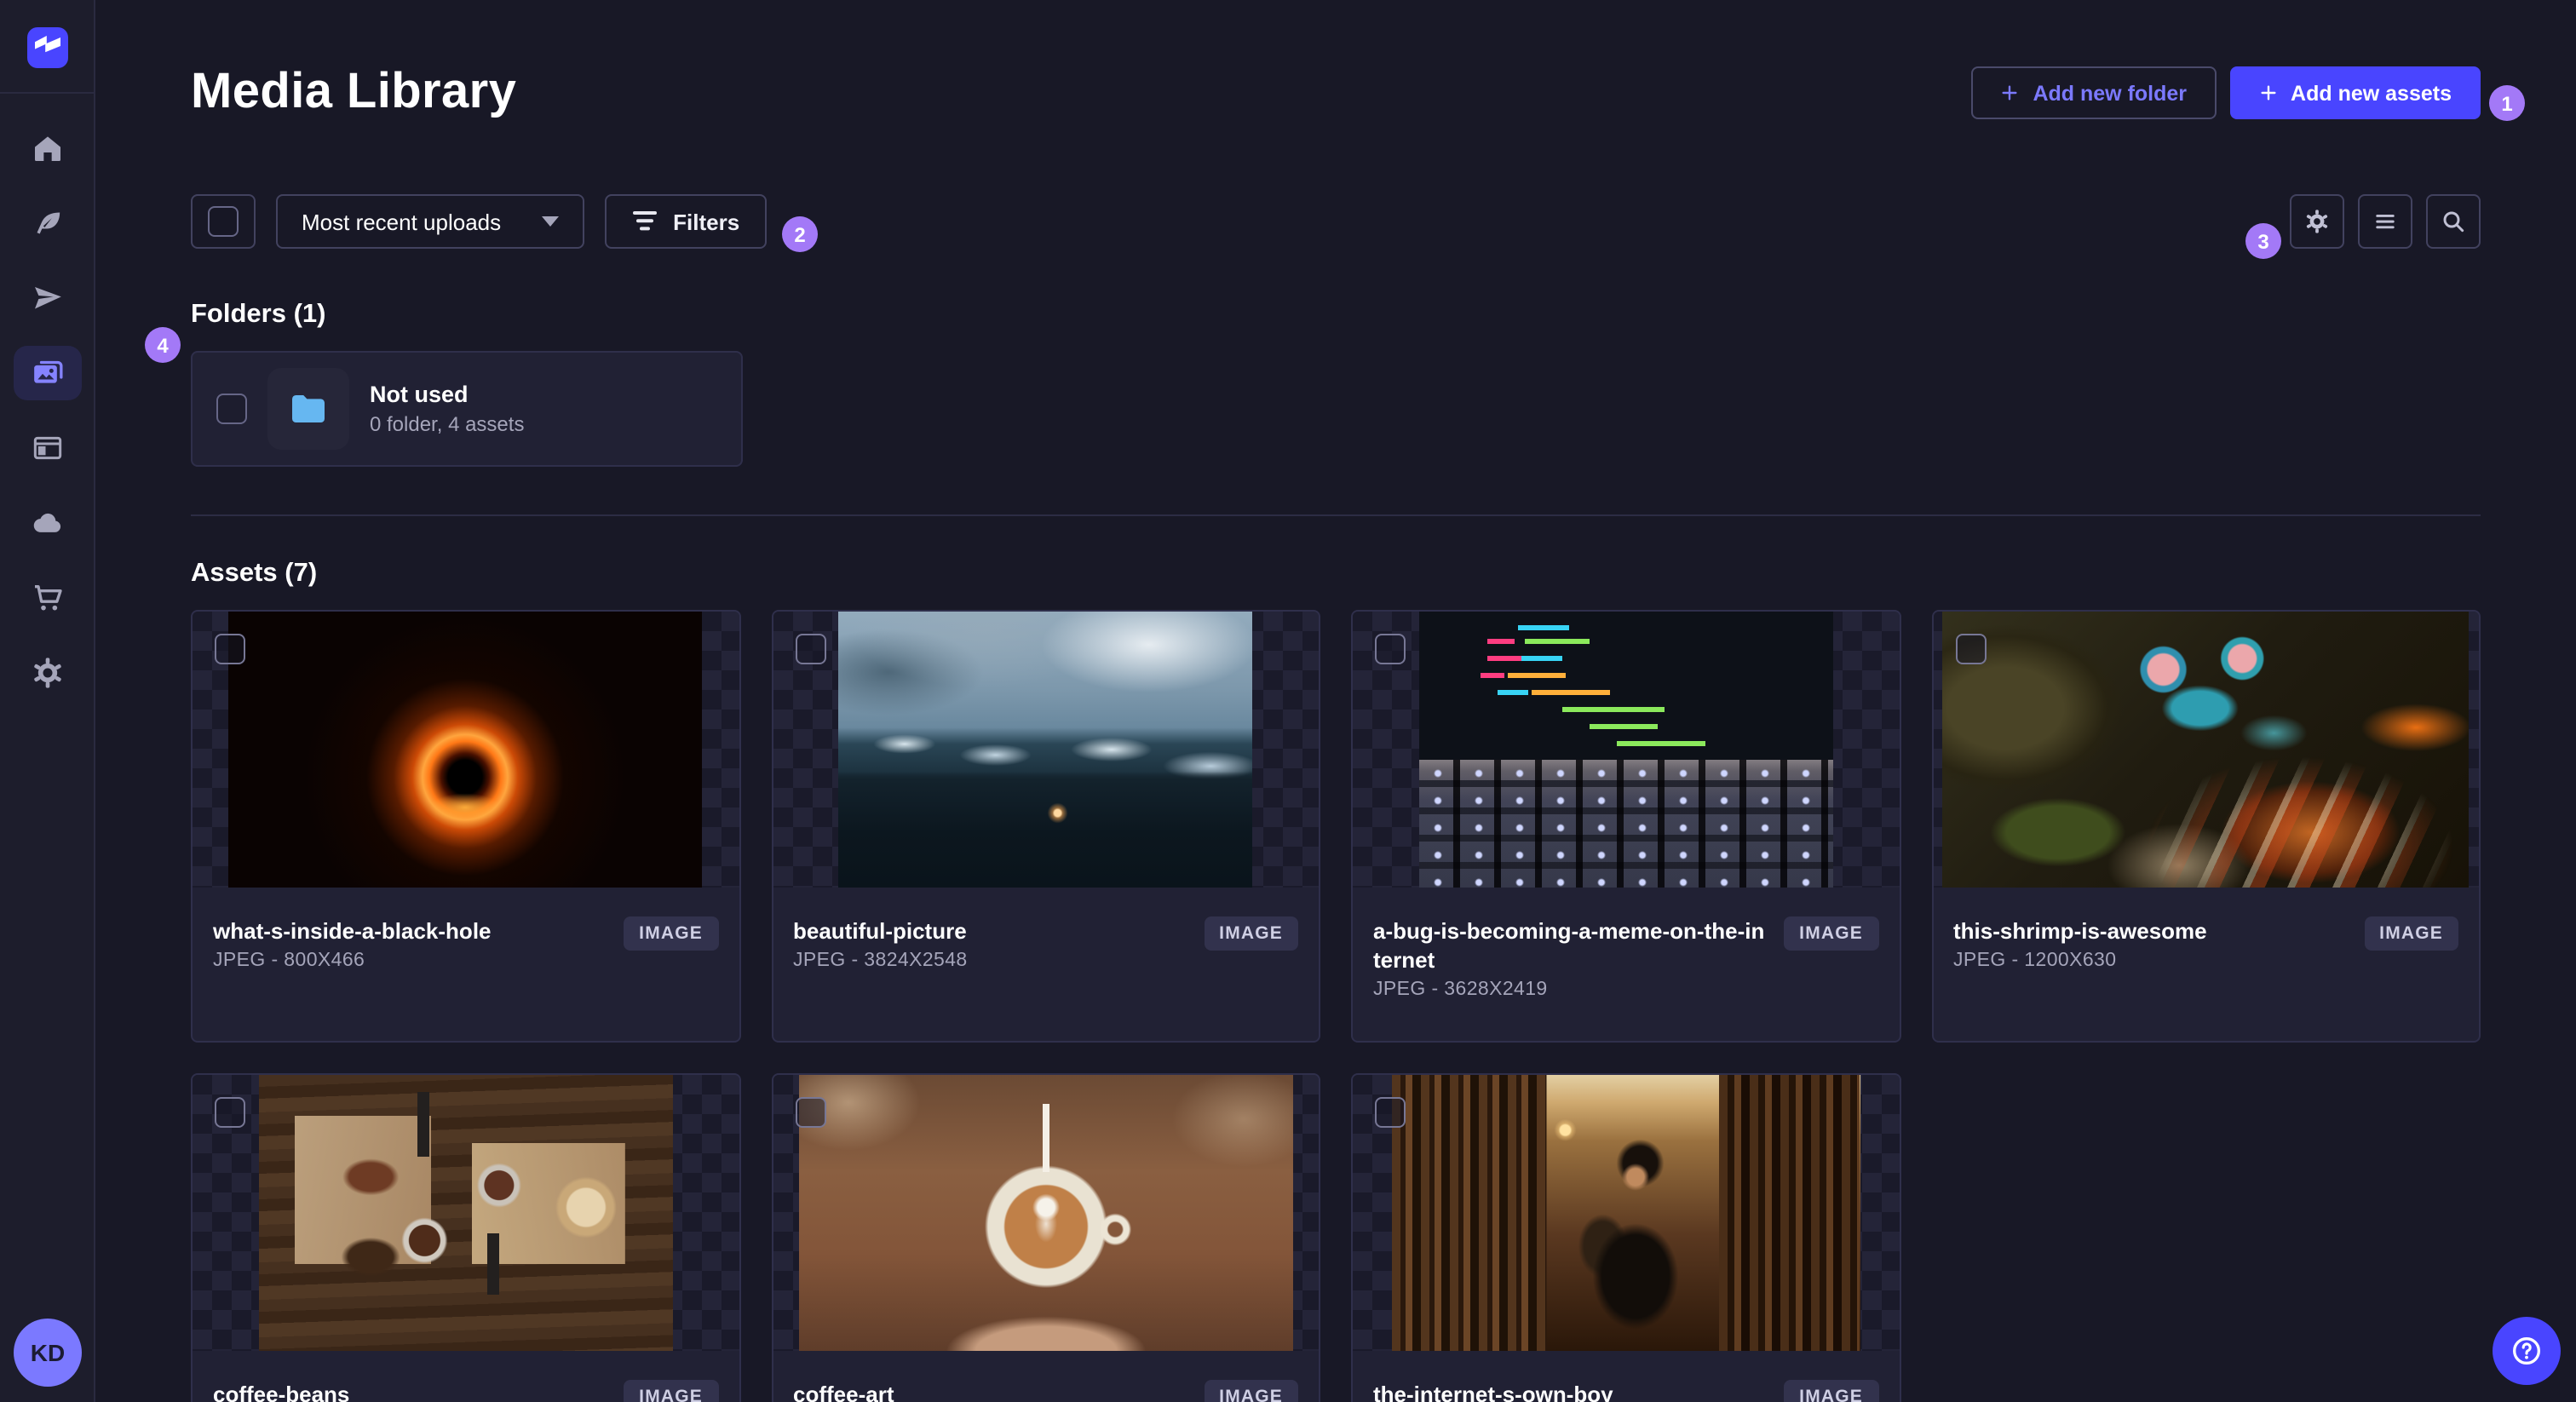 Image resolution: width=2576 pixels, height=1402 pixels. I want to click on feather-icon, so click(48, 223).